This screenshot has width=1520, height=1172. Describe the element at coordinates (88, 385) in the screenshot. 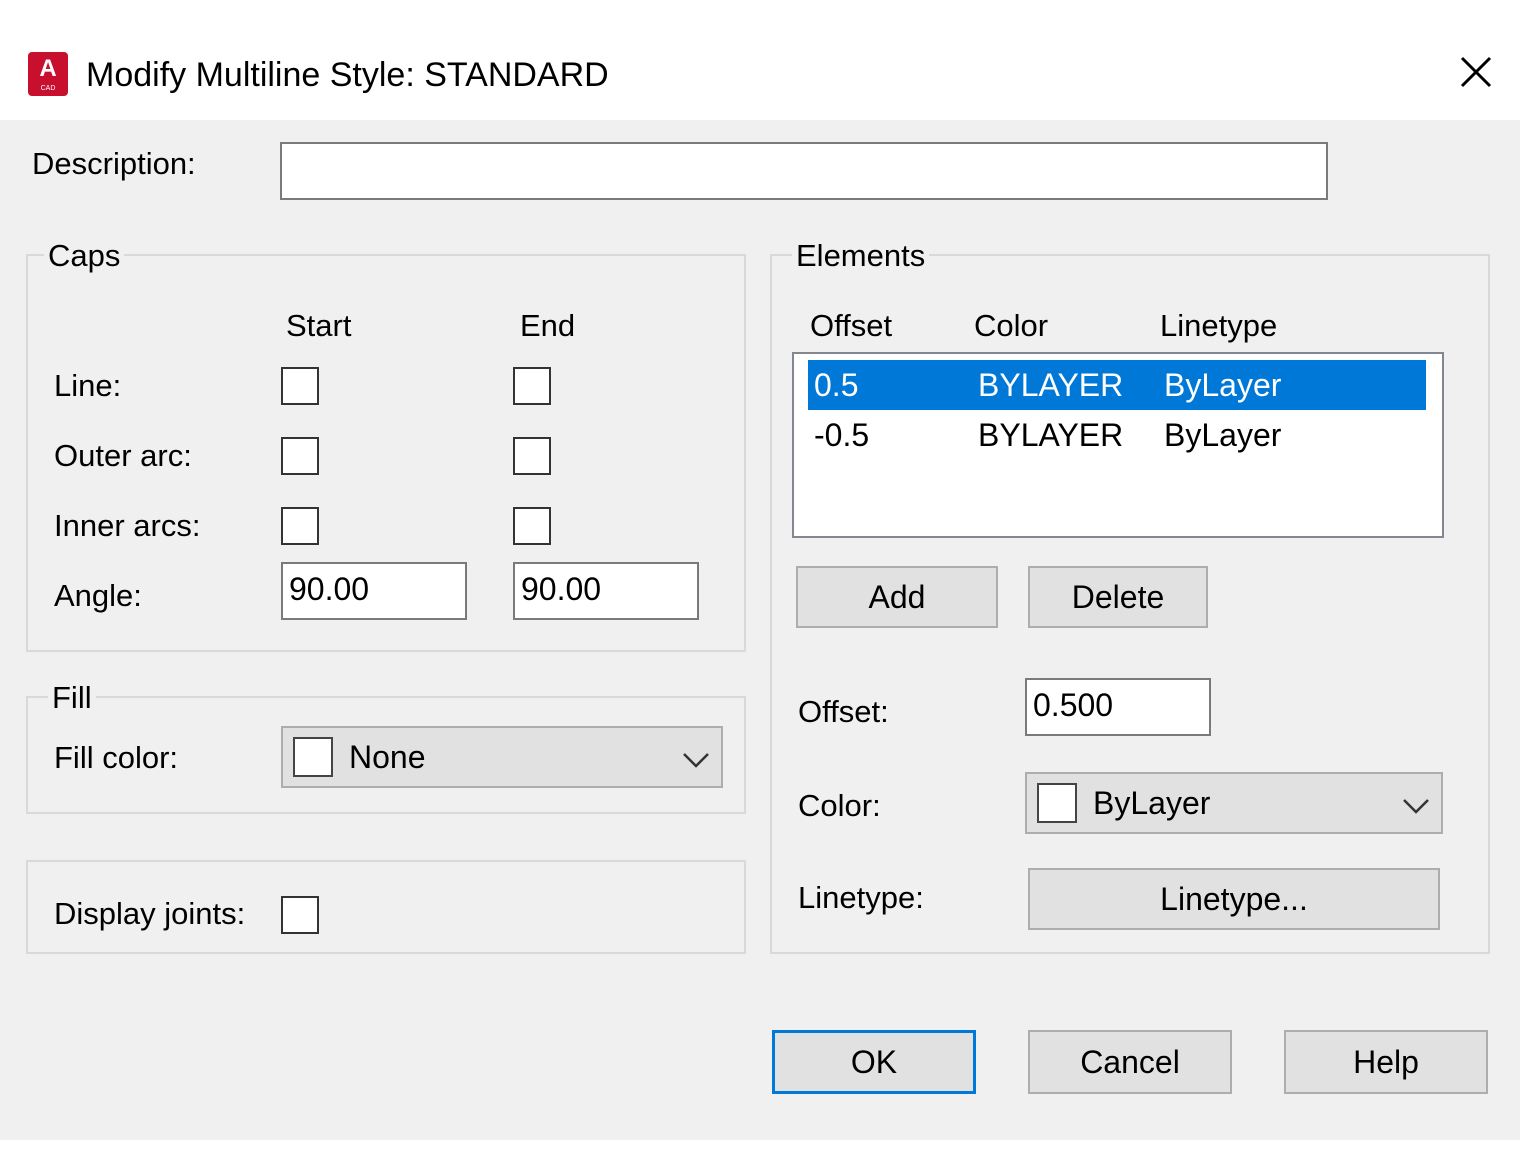

I see `caps-line-label: Line:` at that location.